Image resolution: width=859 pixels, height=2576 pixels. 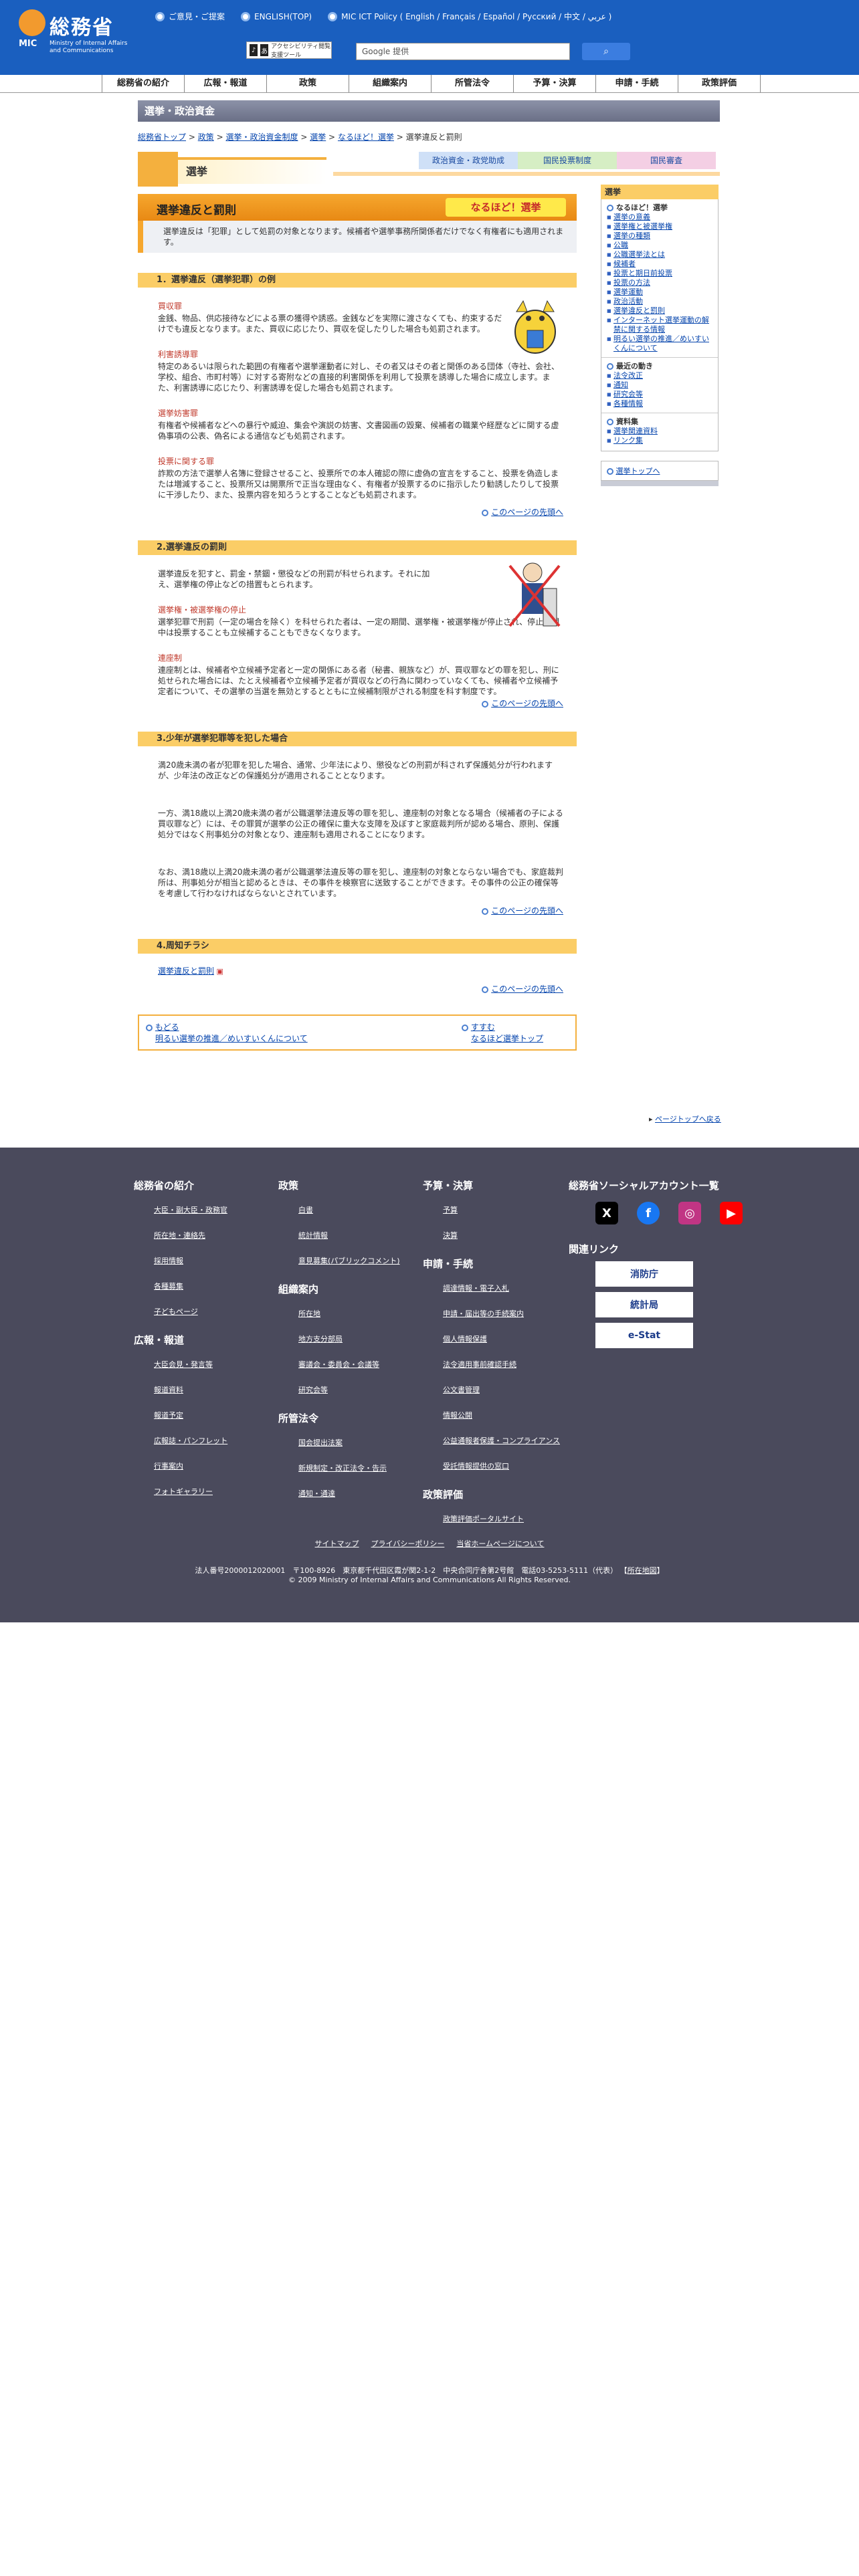 What do you see at coordinates (190, 1236) in the screenshot?
I see `footer-link: 所在地・連絡先` at bounding box center [190, 1236].